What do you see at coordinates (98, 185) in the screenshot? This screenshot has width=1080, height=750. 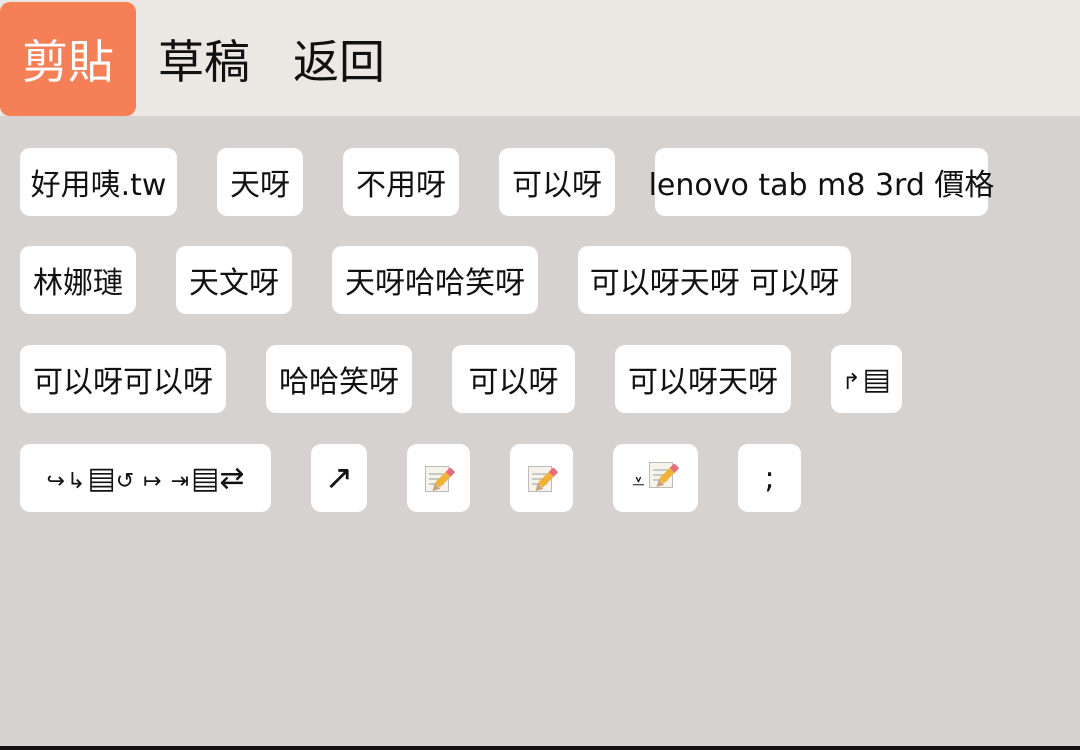 I see `clip-chip-label: 好用咦.tw` at bounding box center [98, 185].